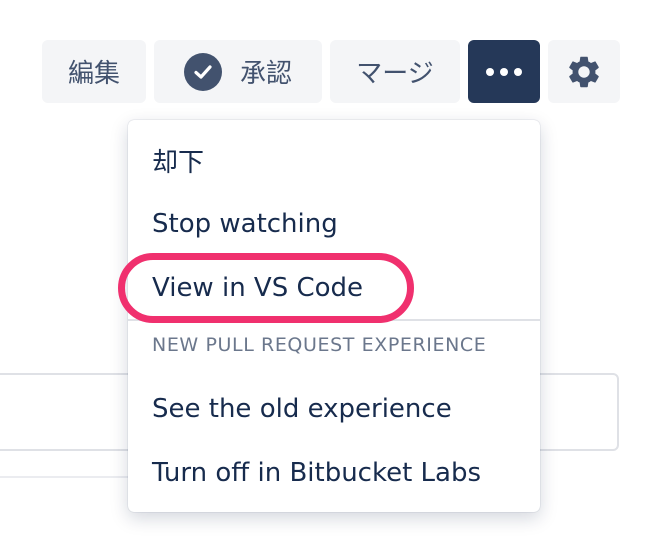  Describe the element at coordinates (302, 409) in the screenshot. I see `menu-item-label: See the old experience` at that location.